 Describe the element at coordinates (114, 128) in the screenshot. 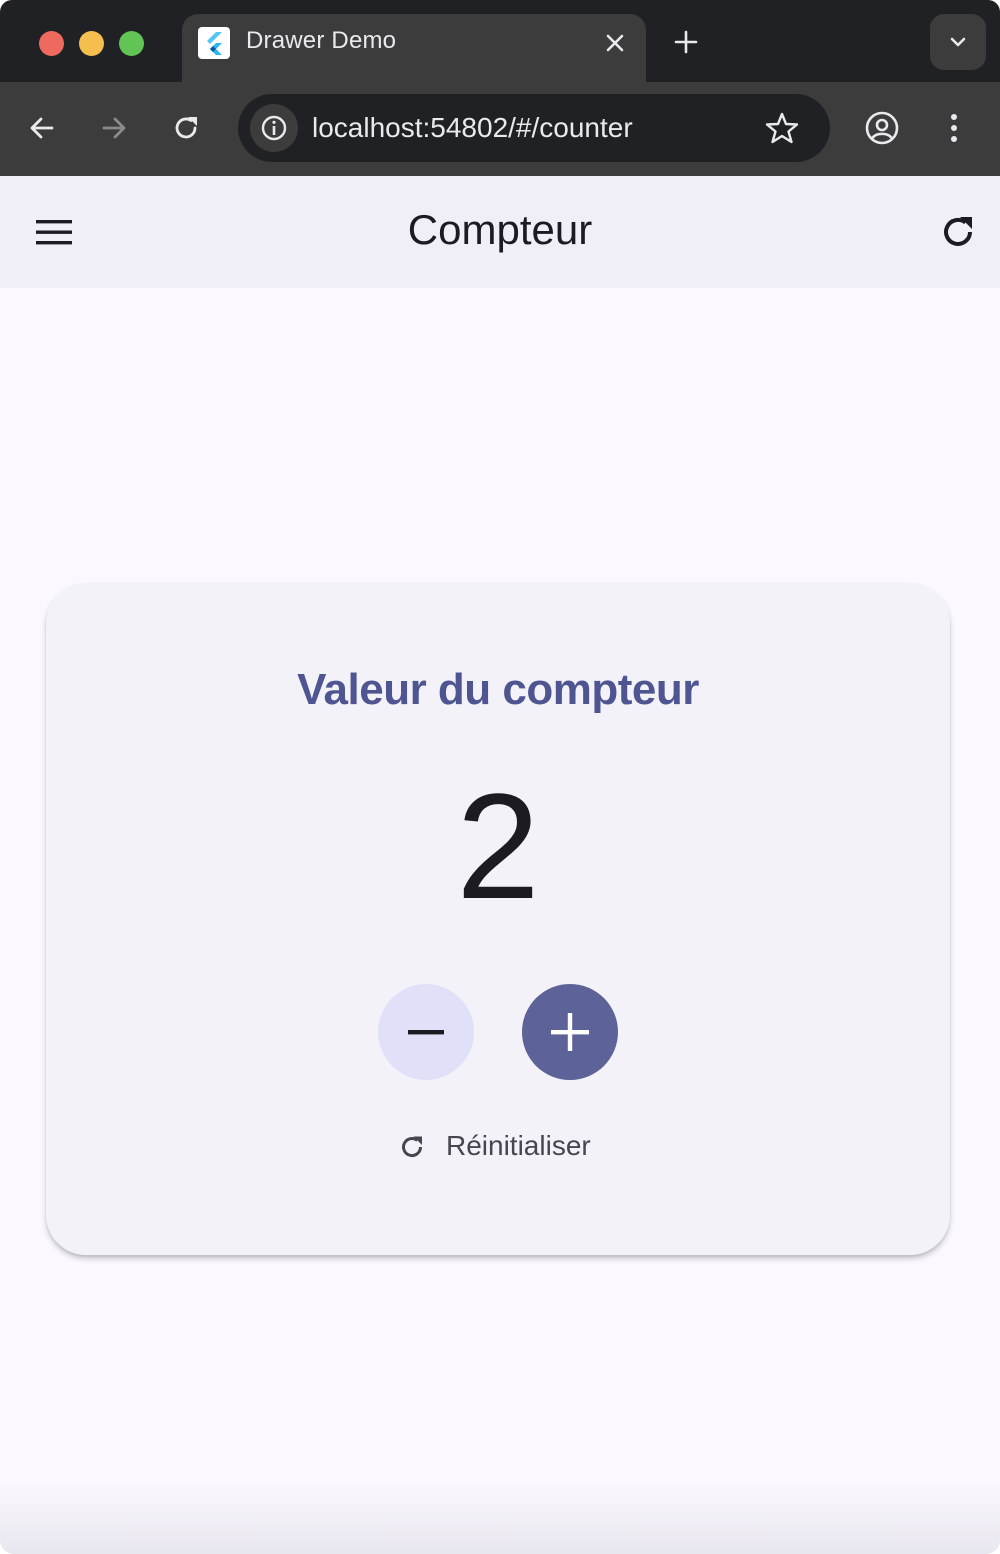

I see `forward-arrow-icon` at that location.